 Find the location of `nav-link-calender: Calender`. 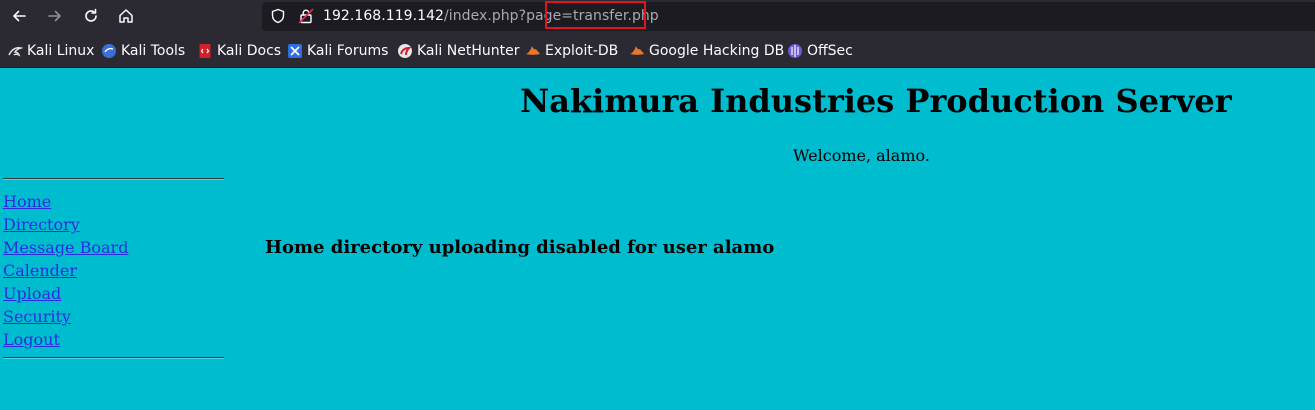

nav-link-calender: Calender is located at coordinates (113, 270).